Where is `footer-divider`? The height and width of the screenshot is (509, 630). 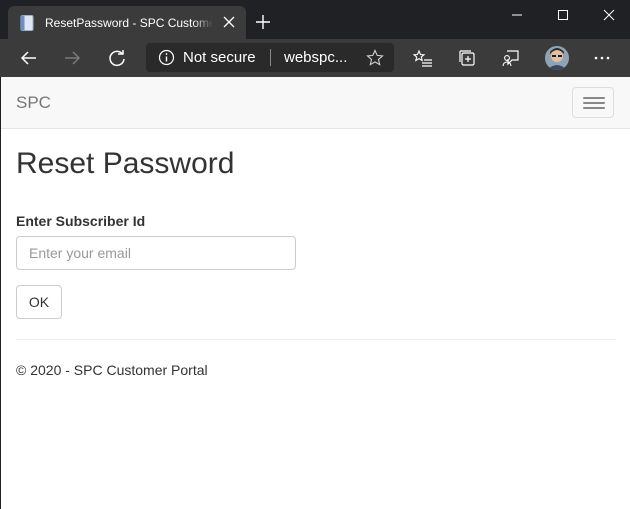
footer-divider is located at coordinates (316, 339).